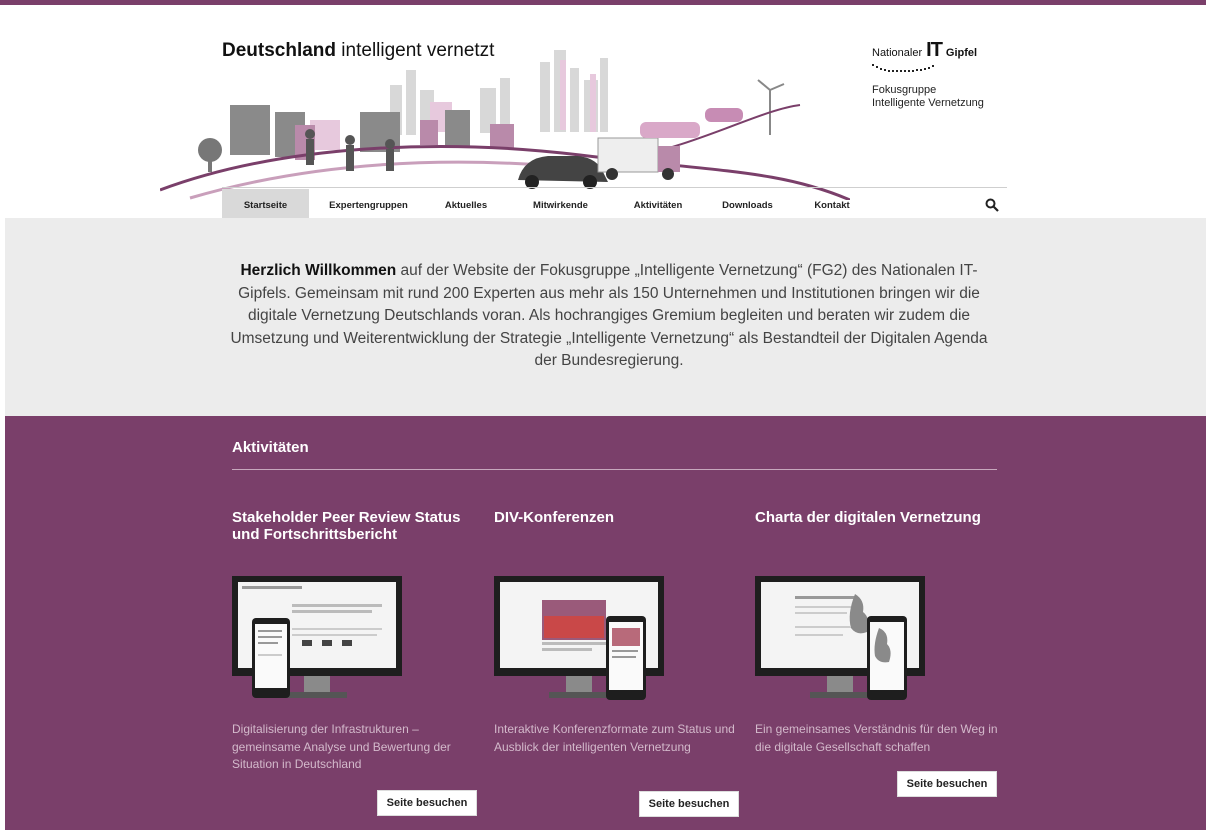  Describe the element at coordinates (897, 53) in the screenshot. I see `logo-prefix: Nationaler` at that location.